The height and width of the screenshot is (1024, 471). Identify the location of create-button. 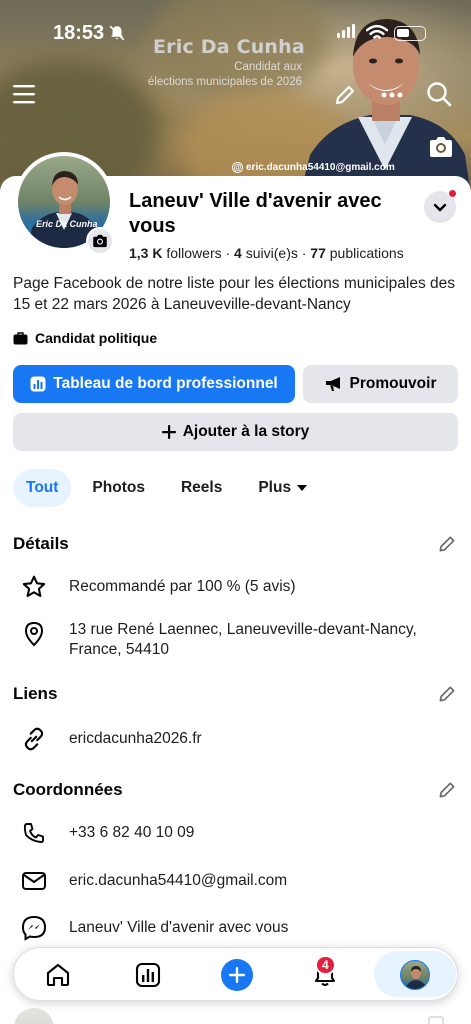
(237, 975).